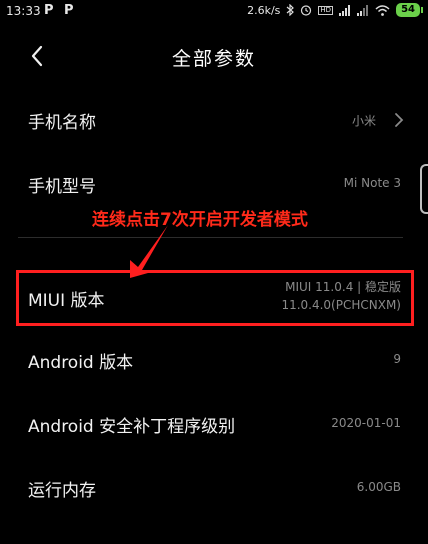 This screenshot has width=428, height=544. What do you see at coordinates (291, 10) in the screenshot?
I see `bluetooth-icon` at bounding box center [291, 10].